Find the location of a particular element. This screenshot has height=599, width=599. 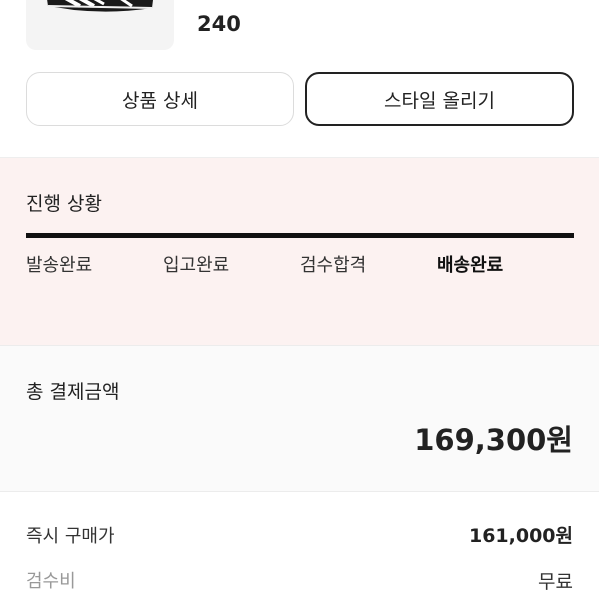

sneaker-icon is located at coordinates (100, 6).